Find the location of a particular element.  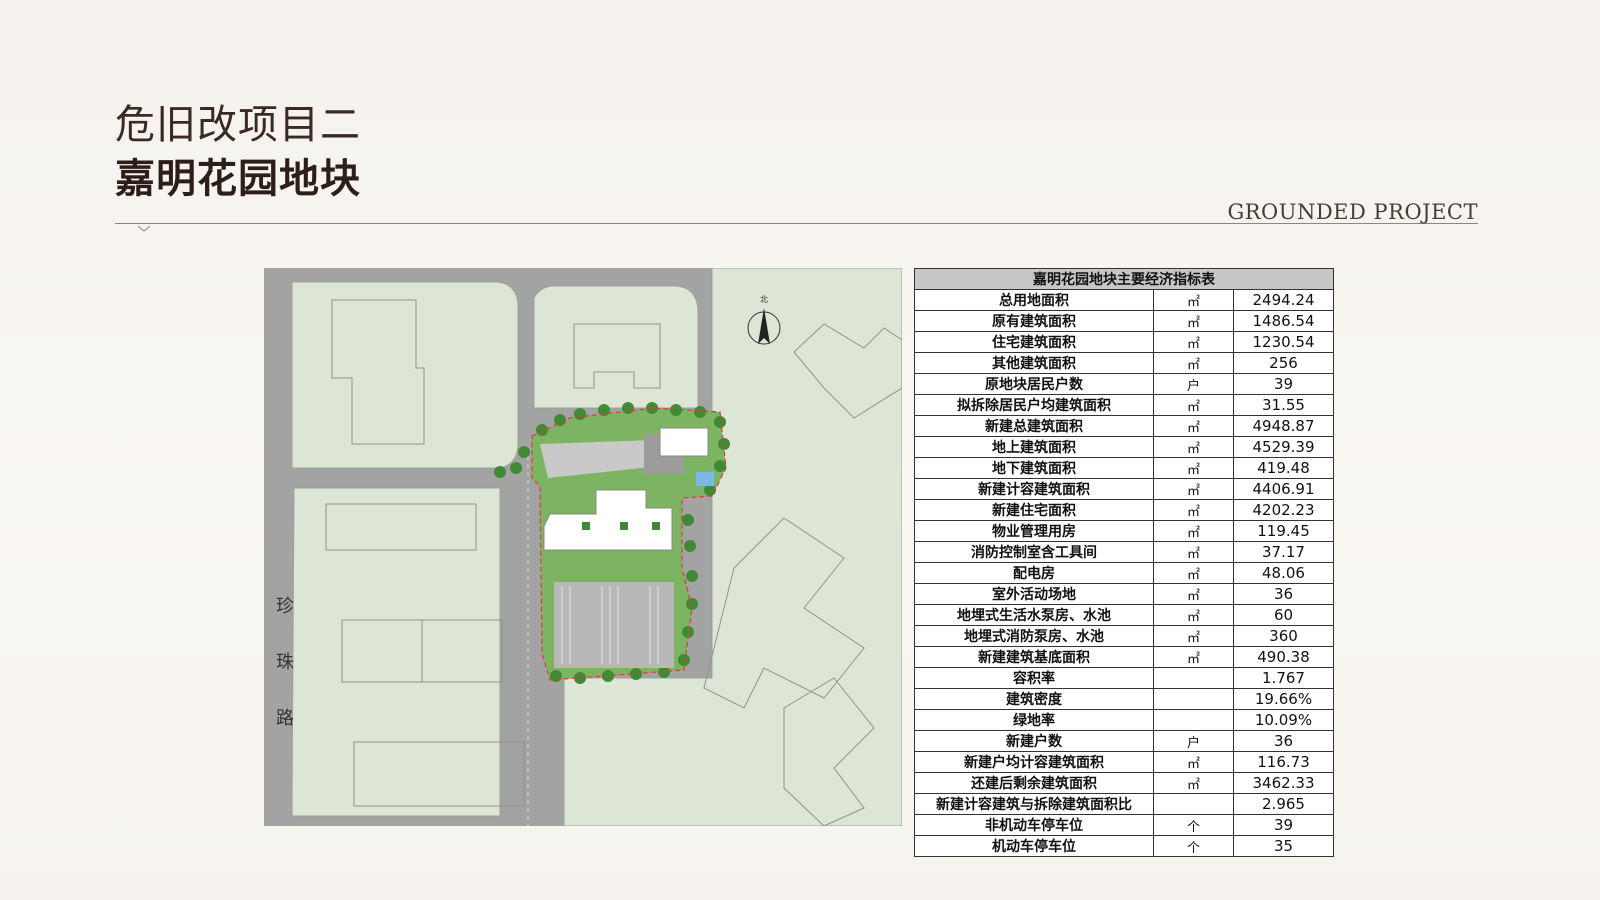

table-cell-value: 119.45 is located at coordinates (1283, 531).